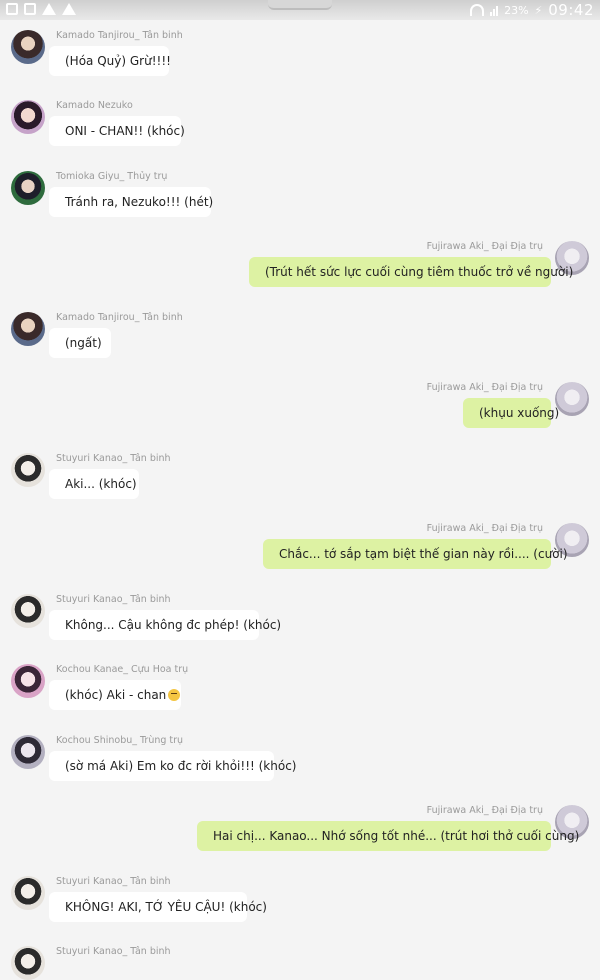  Describe the element at coordinates (519, 413) in the screenshot. I see `message-text: (khụu xuống)` at that location.